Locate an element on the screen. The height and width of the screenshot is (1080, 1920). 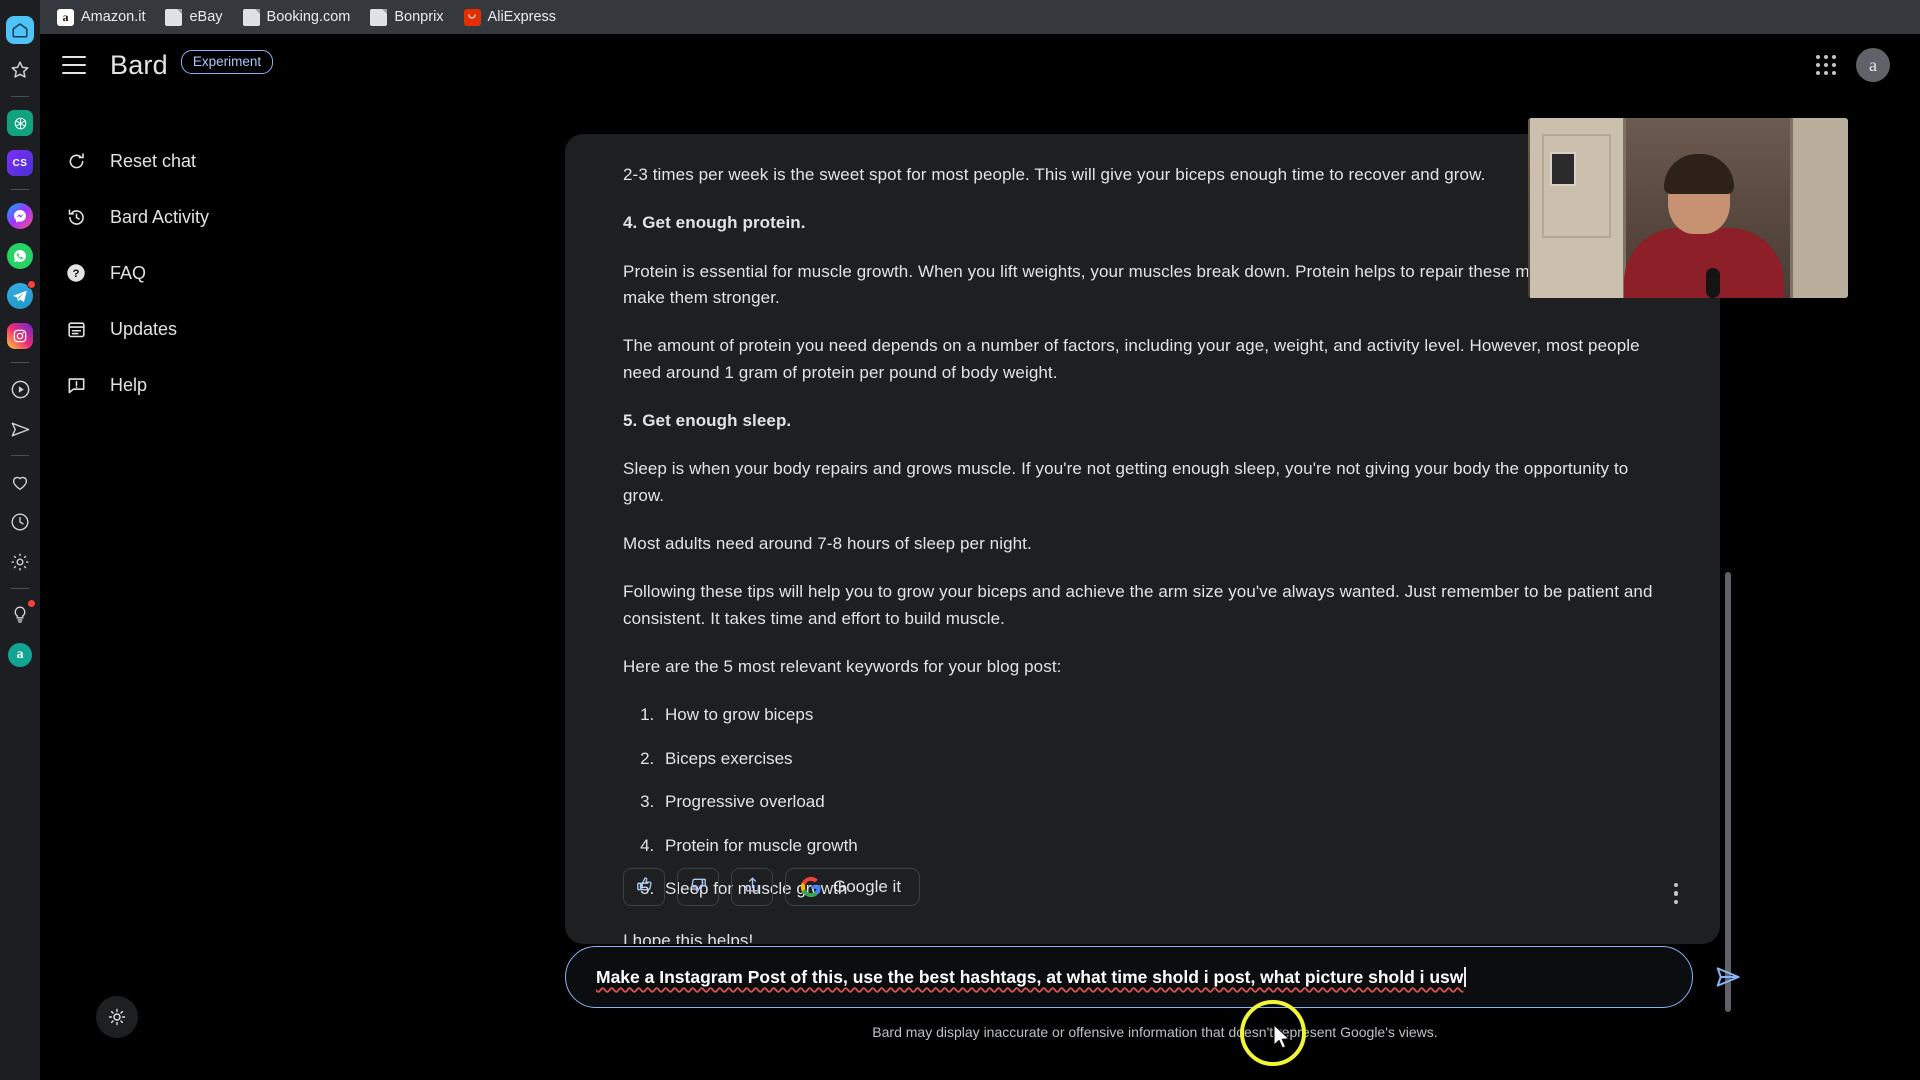
sidebar-item-updates: Updates is located at coordinates (200, 329).